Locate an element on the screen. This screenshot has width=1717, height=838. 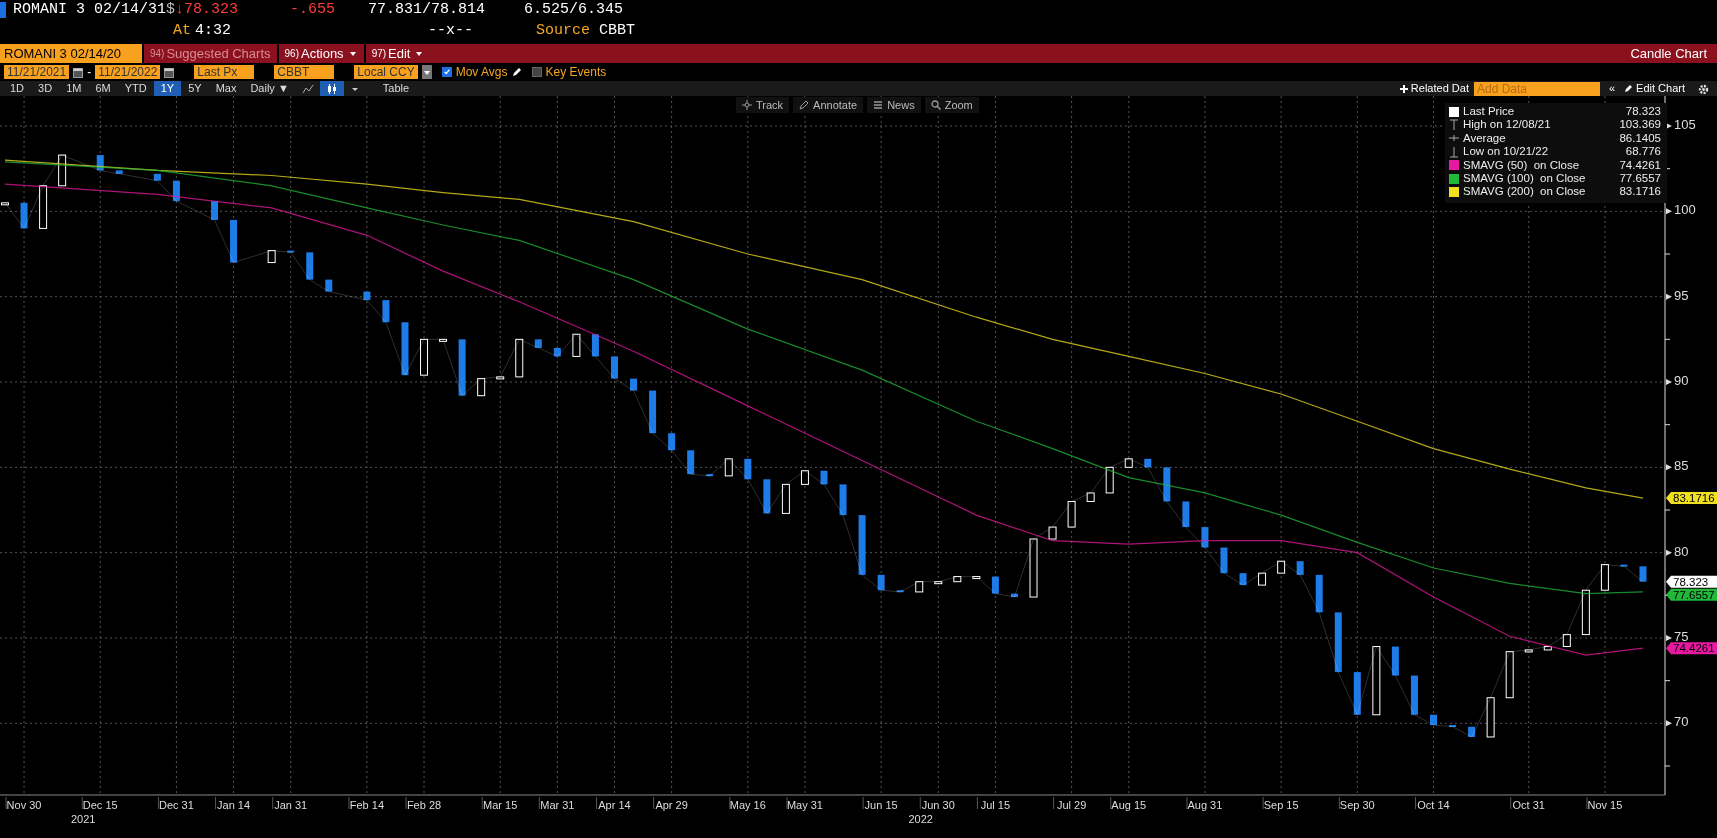
plus-icon is located at coordinates (1403, 88).